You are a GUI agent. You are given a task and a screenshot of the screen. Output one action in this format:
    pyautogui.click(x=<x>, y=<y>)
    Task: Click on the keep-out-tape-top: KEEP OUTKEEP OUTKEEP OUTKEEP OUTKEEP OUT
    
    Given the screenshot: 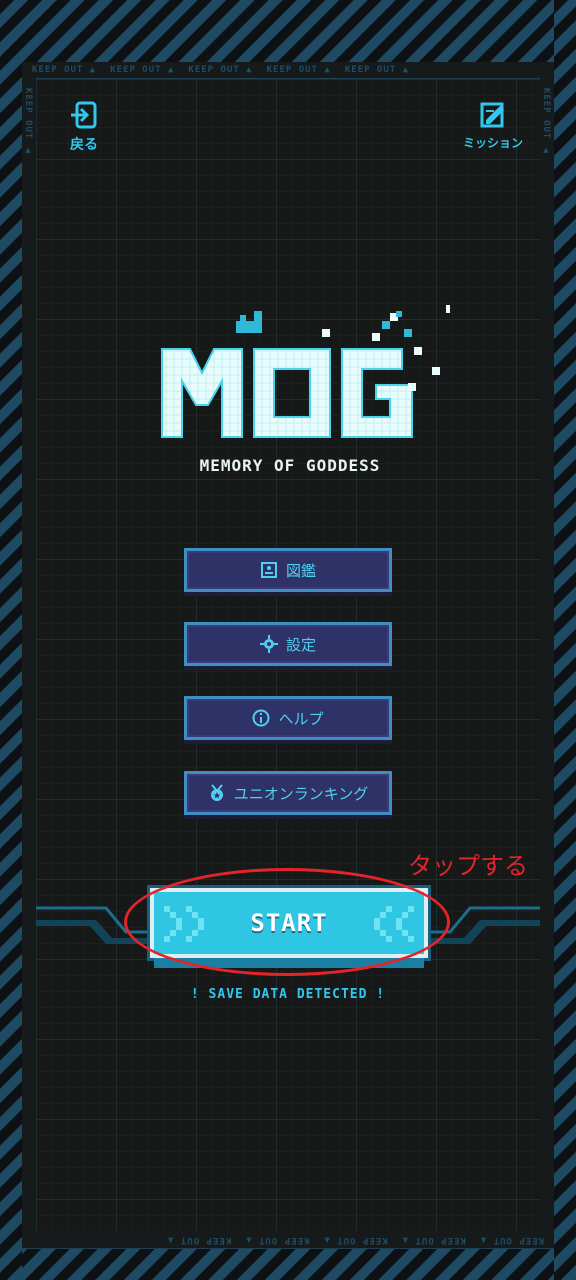 What is the action you would take?
    pyautogui.click(x=288, y=70)
    